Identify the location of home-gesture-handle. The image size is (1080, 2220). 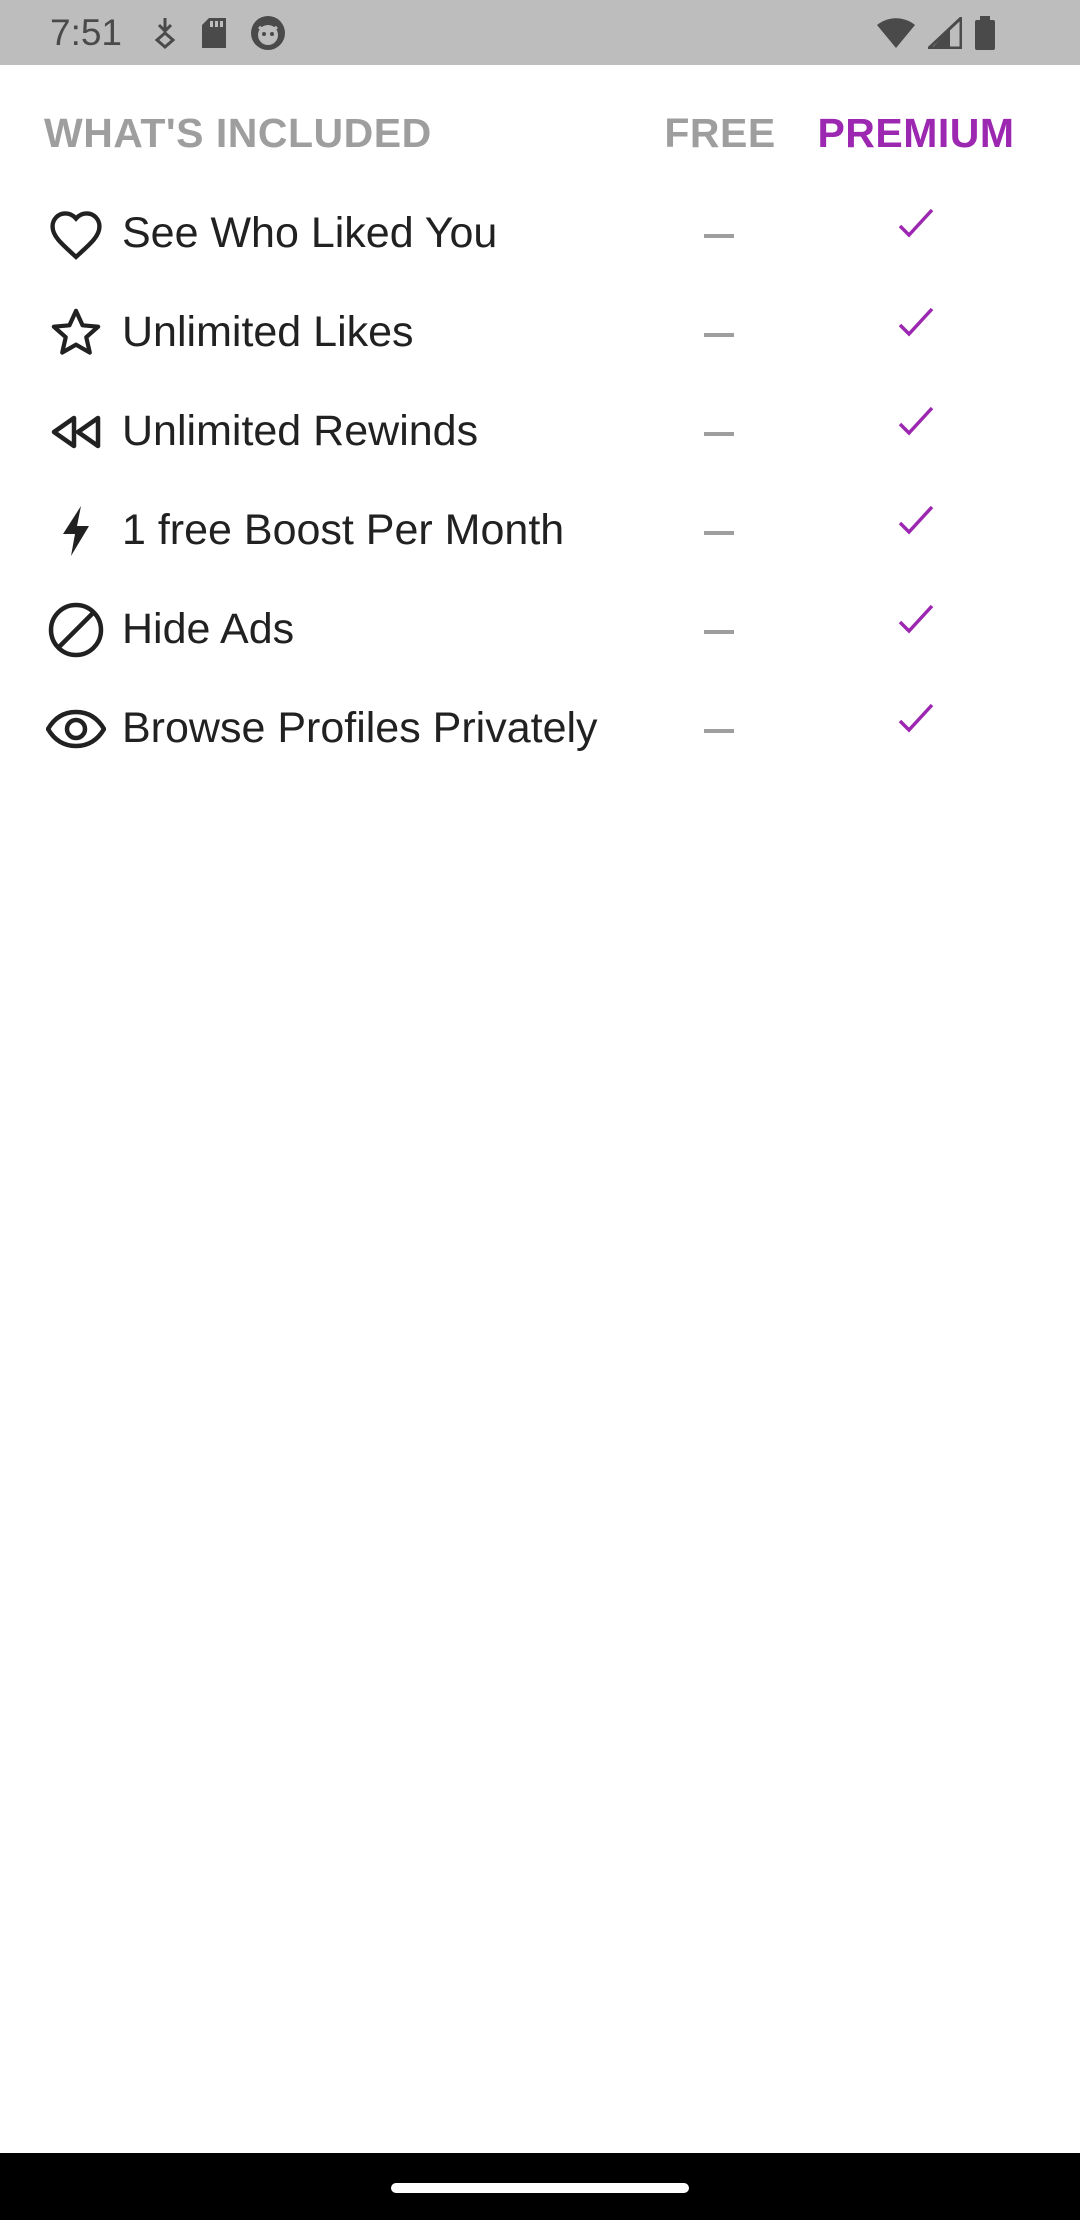
(540, 2188).